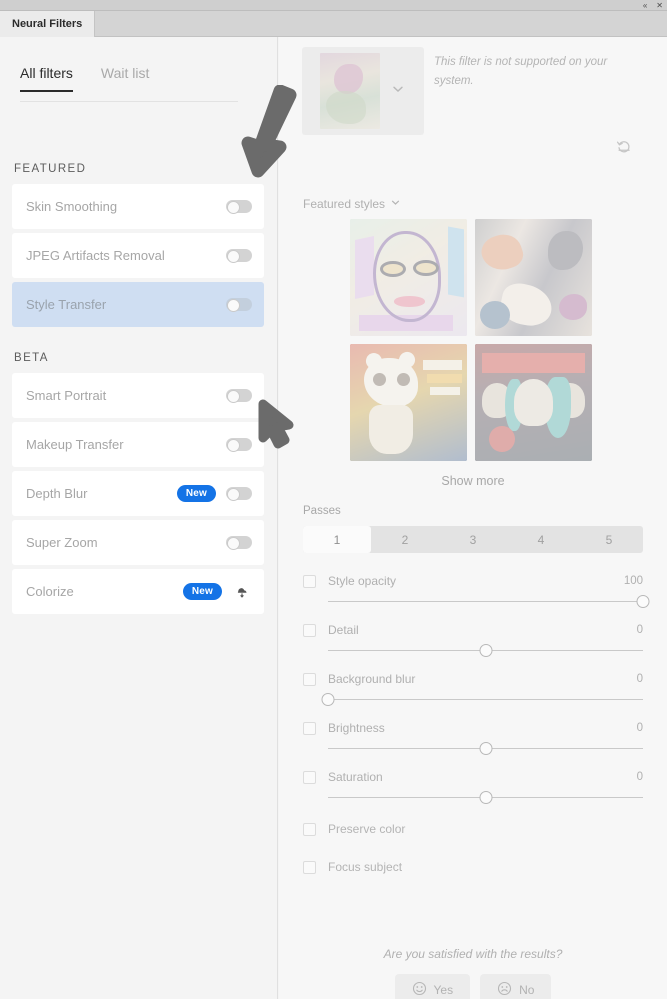 This screenshot has width=667, height=999. Describe the element at coordinates (659, 5) in the screenshot. I see `close-icon: ✕` at that location.